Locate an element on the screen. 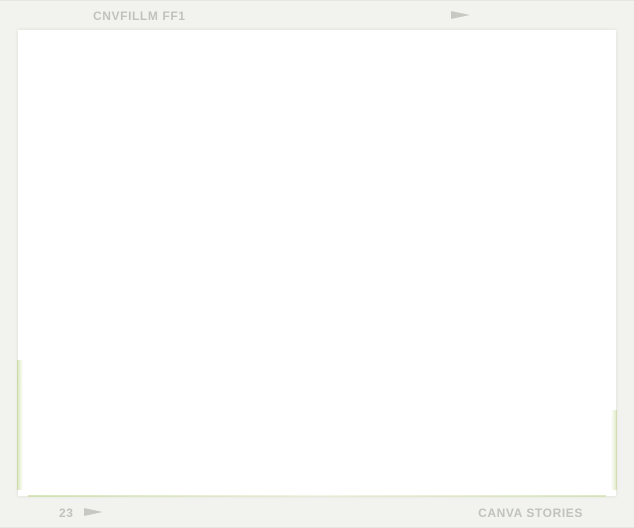 The image size is (634, 528). window-glow-right is located at coordinates (614, 450).